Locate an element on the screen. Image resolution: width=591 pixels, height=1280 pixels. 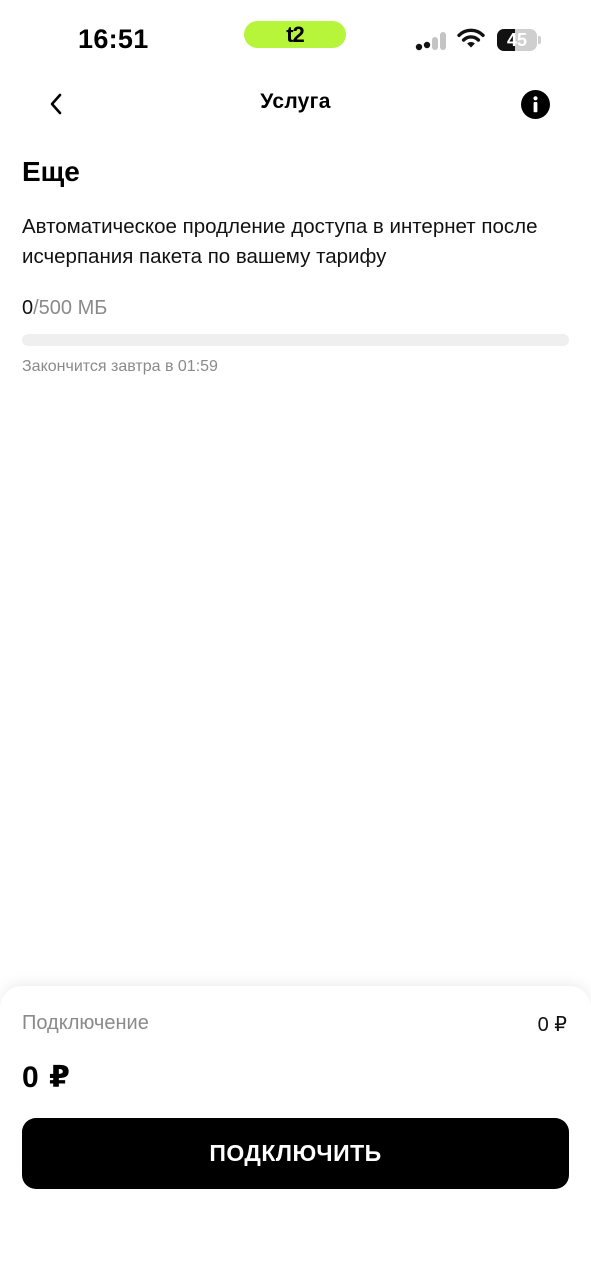
page-title: Услуга is located at coordinates (295, 101).